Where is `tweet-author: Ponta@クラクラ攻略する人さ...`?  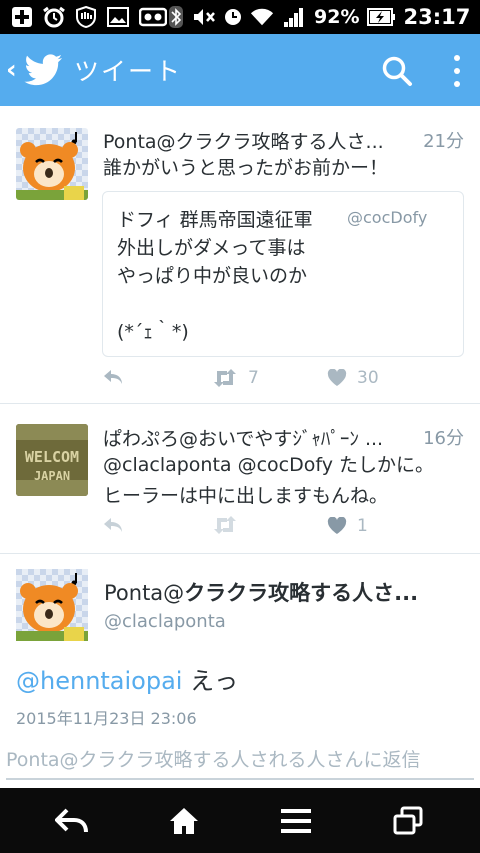
tweet-author: Ponta@クラクラ攻略する人さ... is located at coordinates (257, 140).